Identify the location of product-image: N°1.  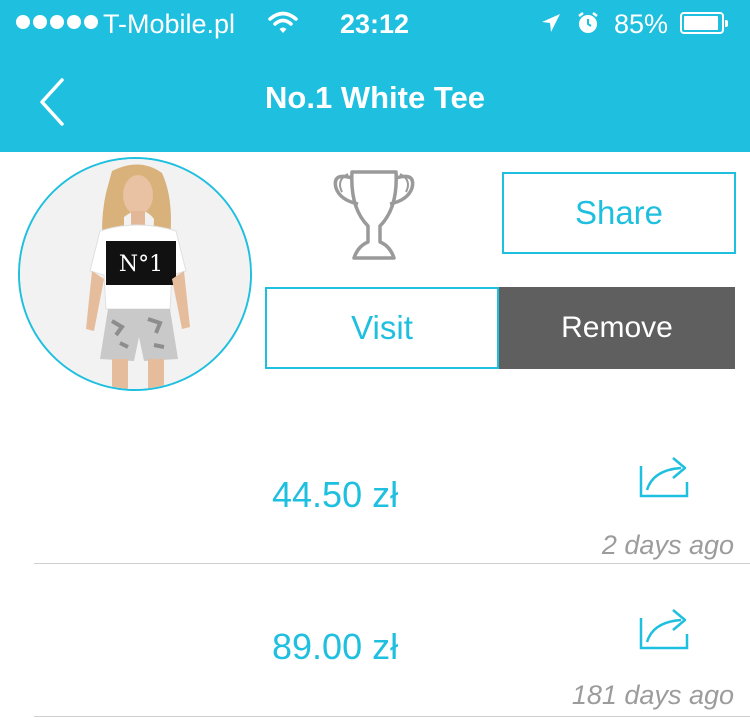
(135, 274).